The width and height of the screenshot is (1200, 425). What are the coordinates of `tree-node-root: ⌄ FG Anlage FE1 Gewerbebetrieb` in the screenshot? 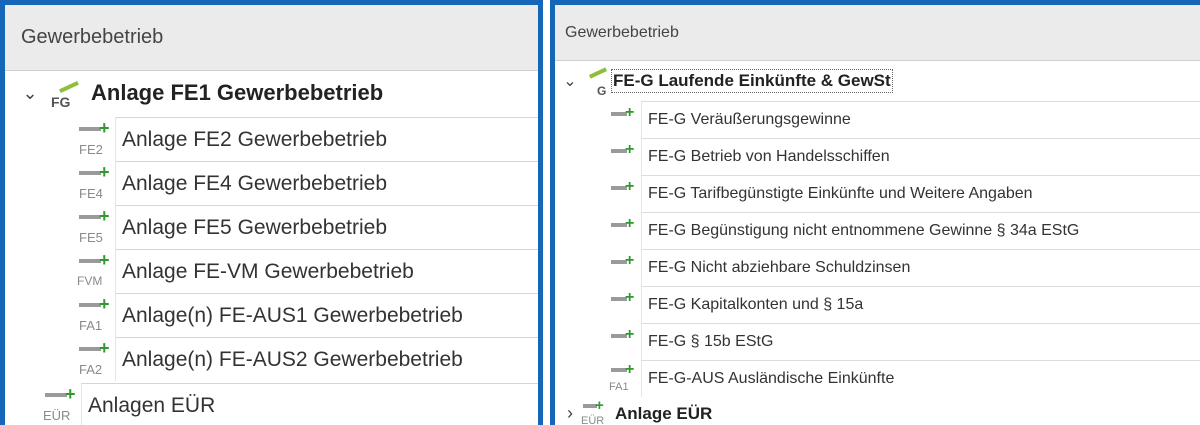 It's located at (271, 93).